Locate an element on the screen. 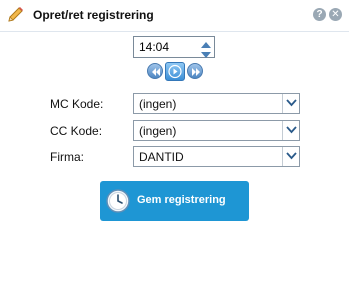 This screenshot has height=292, width=349. rewind-button is located at coordinates (155, 71).